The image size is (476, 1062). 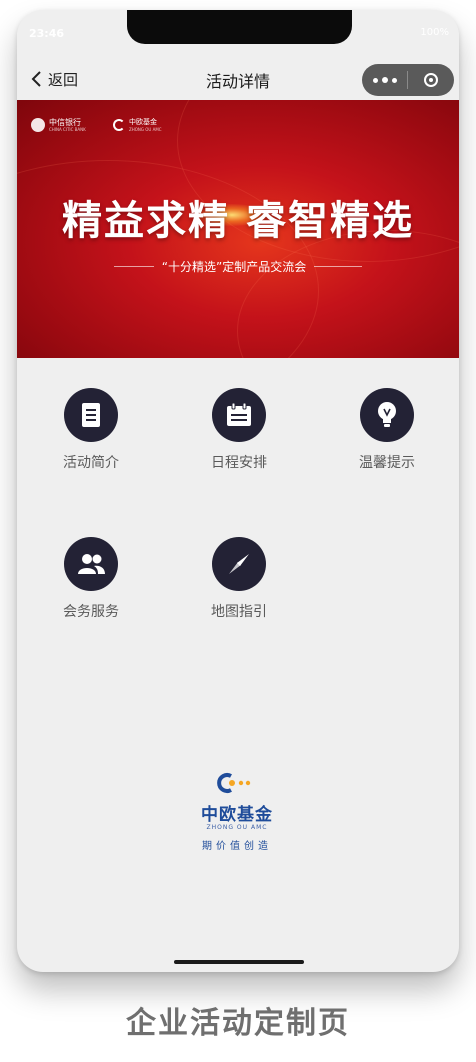 What do you see at coordinates (91, 415) in the screenshot?
I see `document-icon` at bounding box center [91, 415].